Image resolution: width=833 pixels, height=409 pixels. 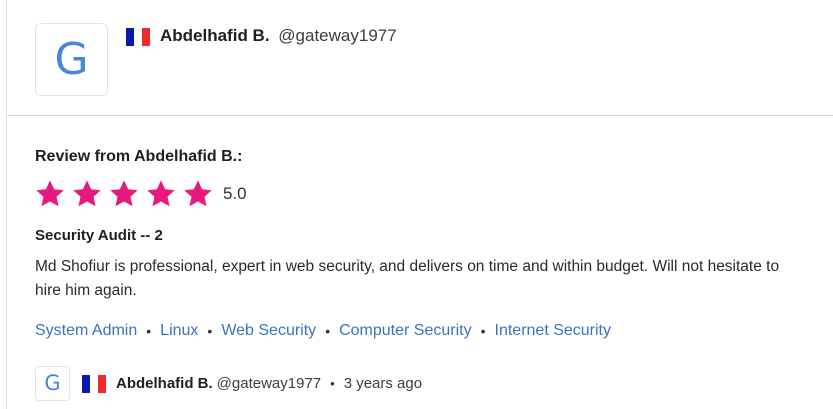 What do you see at coordinates (553, 331) in the screenshot?
I see `skill-link: Internet Security` at bounding box center [553, 331].